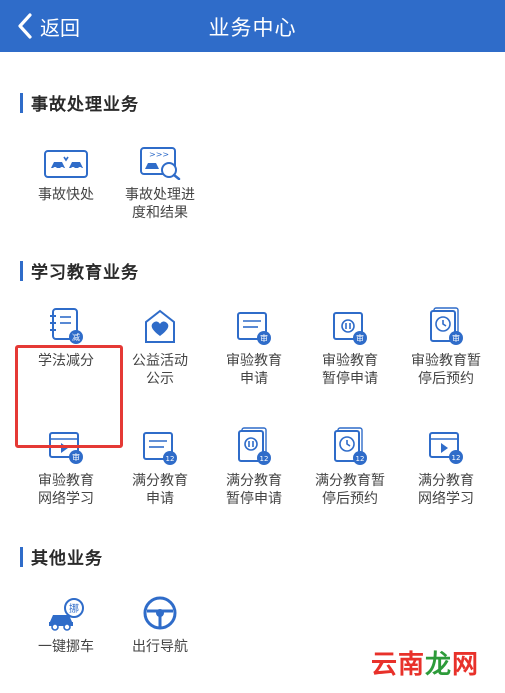 This screenshot has height=693, width=505. I want to click on tile-travel-navigation: 出行导航, so click(160, 623).